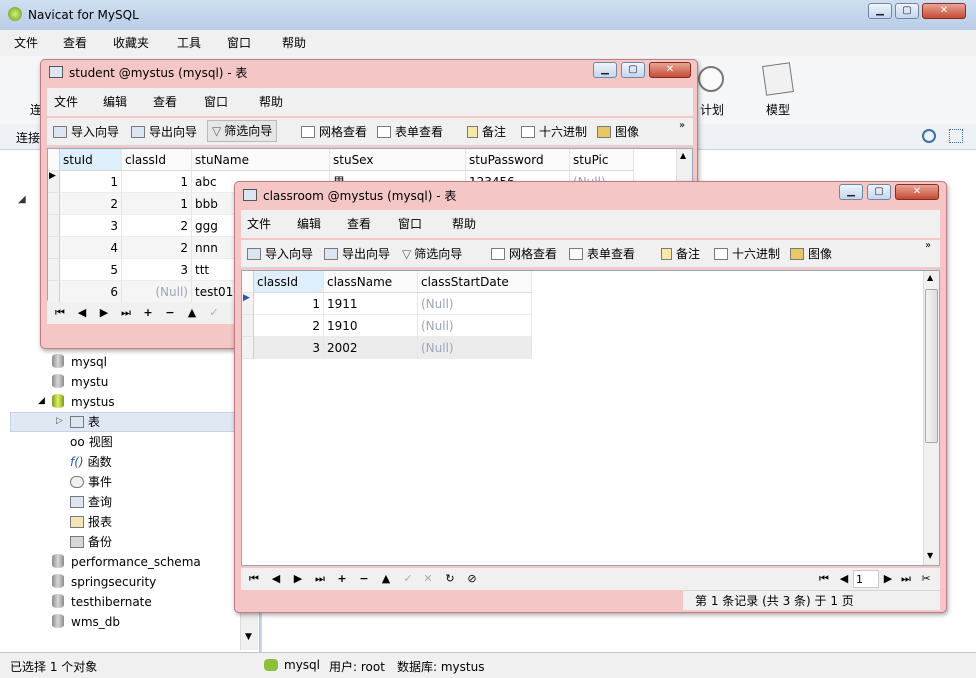 This screenshot has height=678, width=976. Describe the element at coordinates (811, 254) in the screenshot. I see `classroom-image-button: 图像` at that location.